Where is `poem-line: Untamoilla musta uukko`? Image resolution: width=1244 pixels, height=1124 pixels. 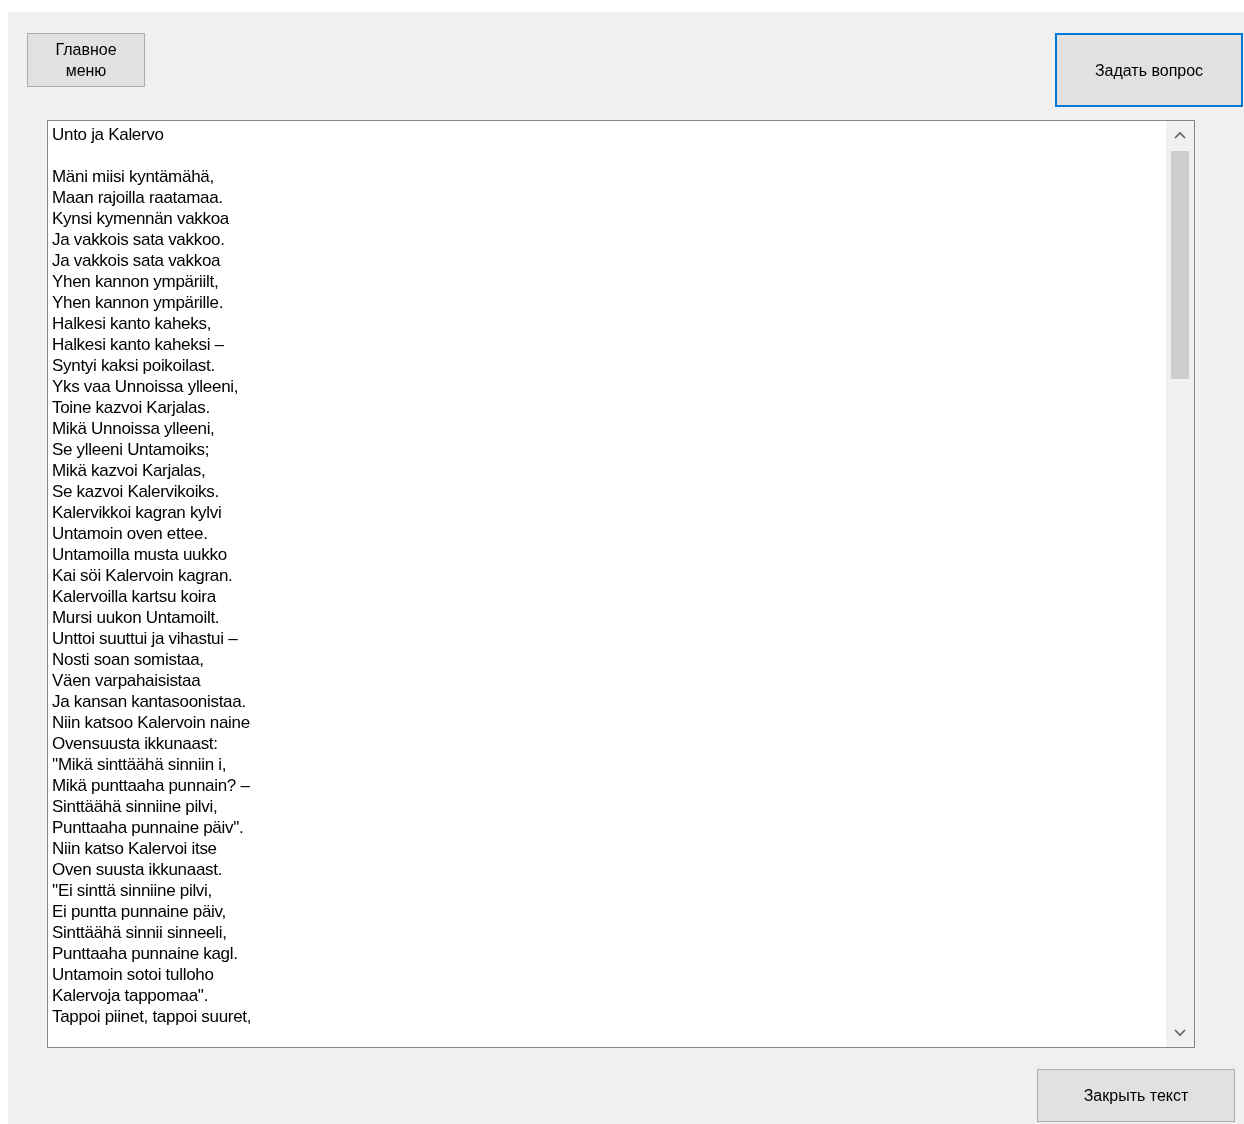 poem-line: Untamoilla musta uukko is located at coordinates (139, 554).